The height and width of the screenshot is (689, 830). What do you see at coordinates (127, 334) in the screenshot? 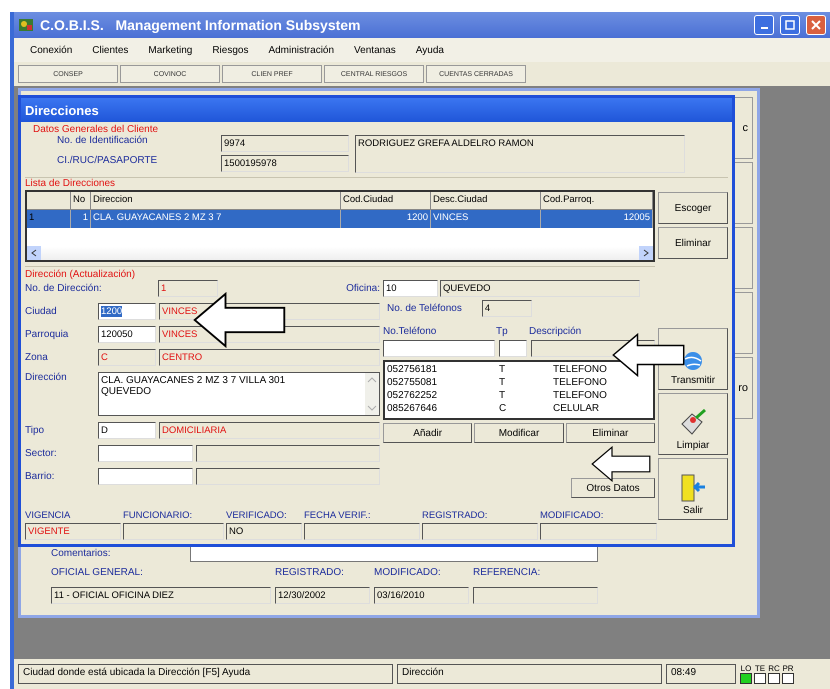
I see `code-field: 120050` at bounding box center [127, 334].